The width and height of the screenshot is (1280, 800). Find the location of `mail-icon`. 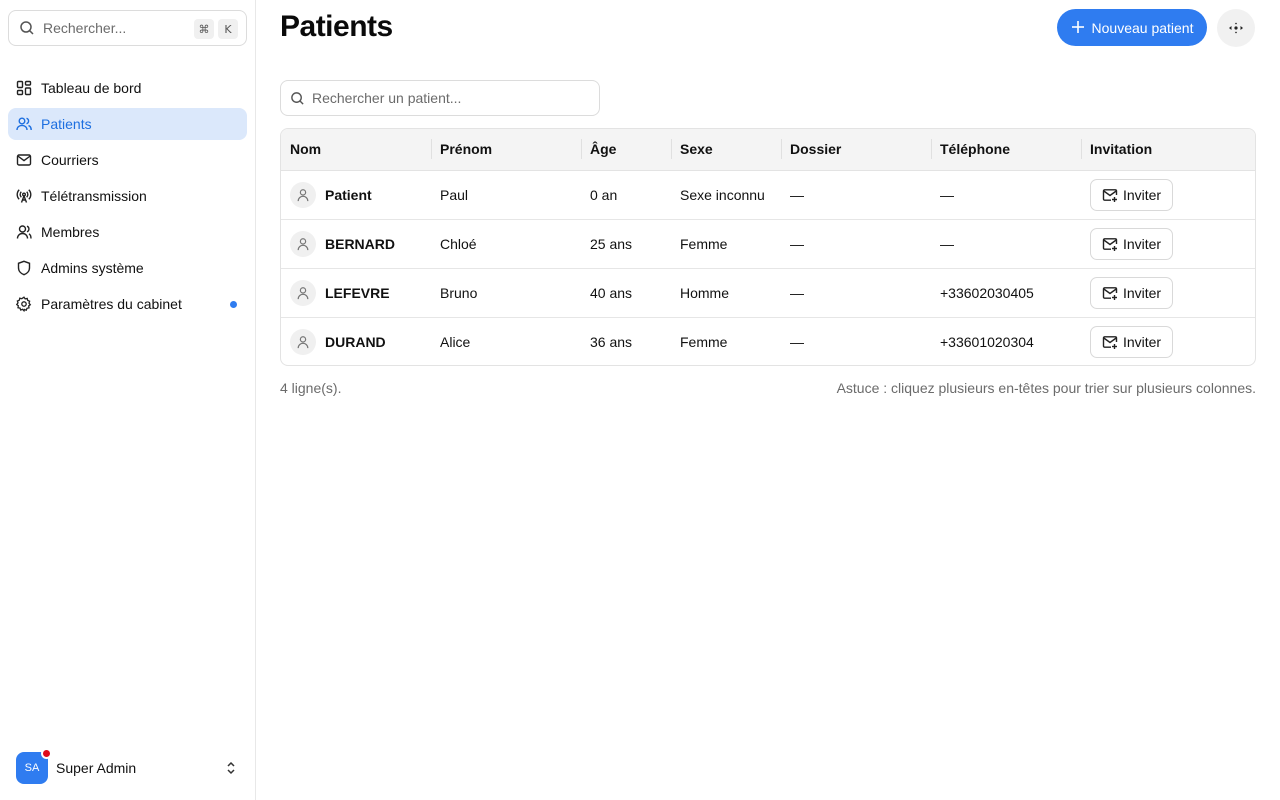

mail-icon is located at coordinates (24, 160).